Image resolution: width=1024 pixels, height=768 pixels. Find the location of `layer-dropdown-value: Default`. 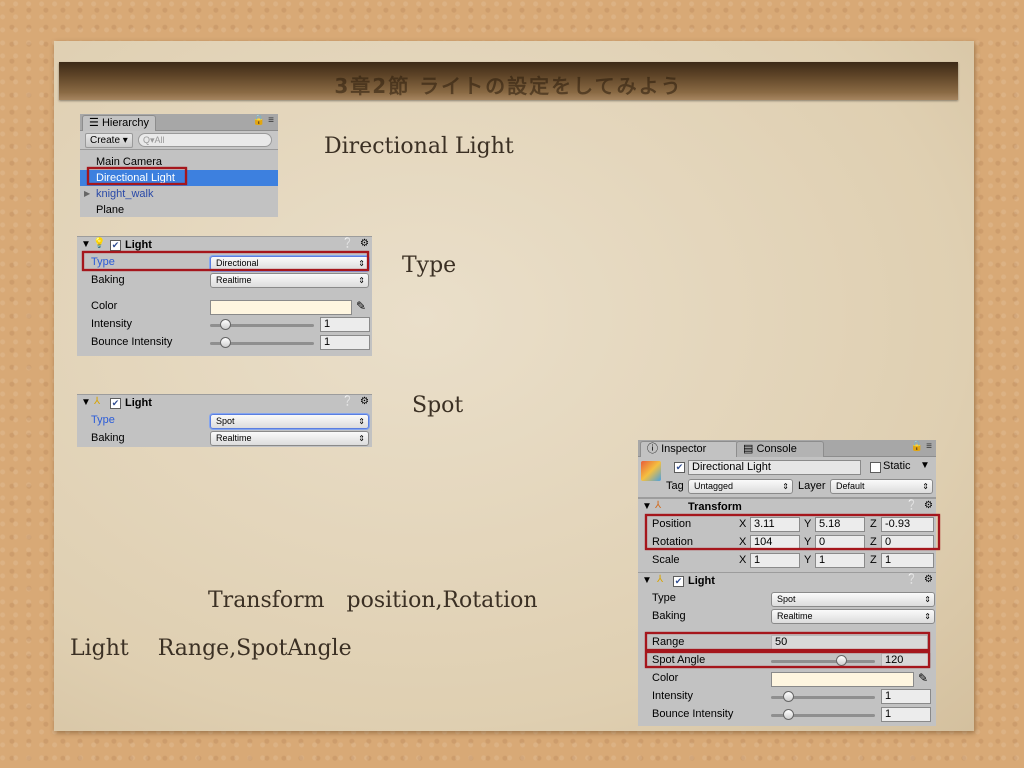

layer-dropdown-value: Default is located at coordinates (850, 486).